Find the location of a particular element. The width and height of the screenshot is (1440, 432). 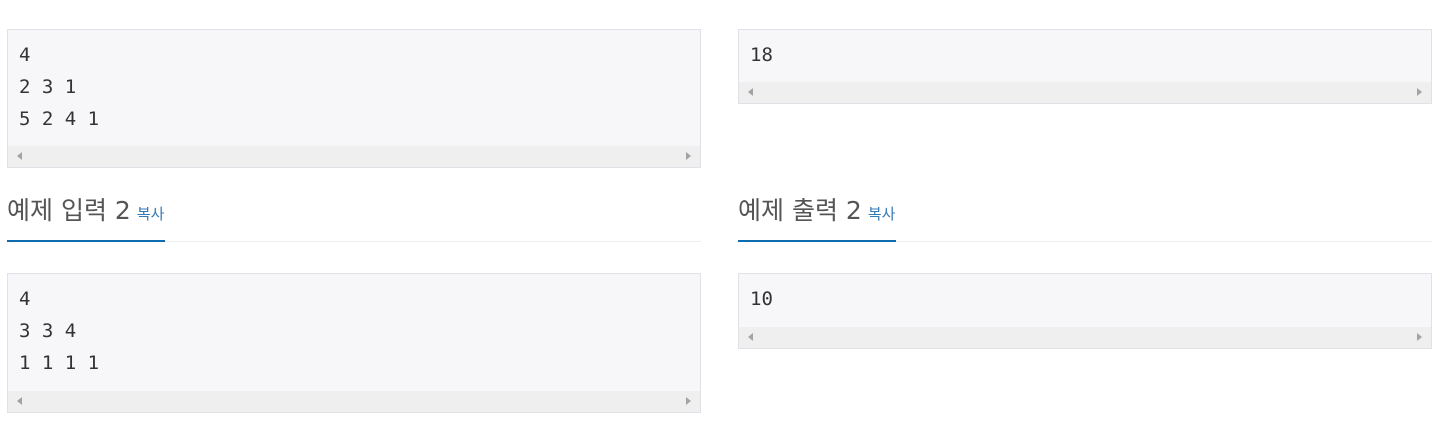

sample-input-2-title-wrap: 예제 입력 2 복사 is located at coordinates (86, 219).